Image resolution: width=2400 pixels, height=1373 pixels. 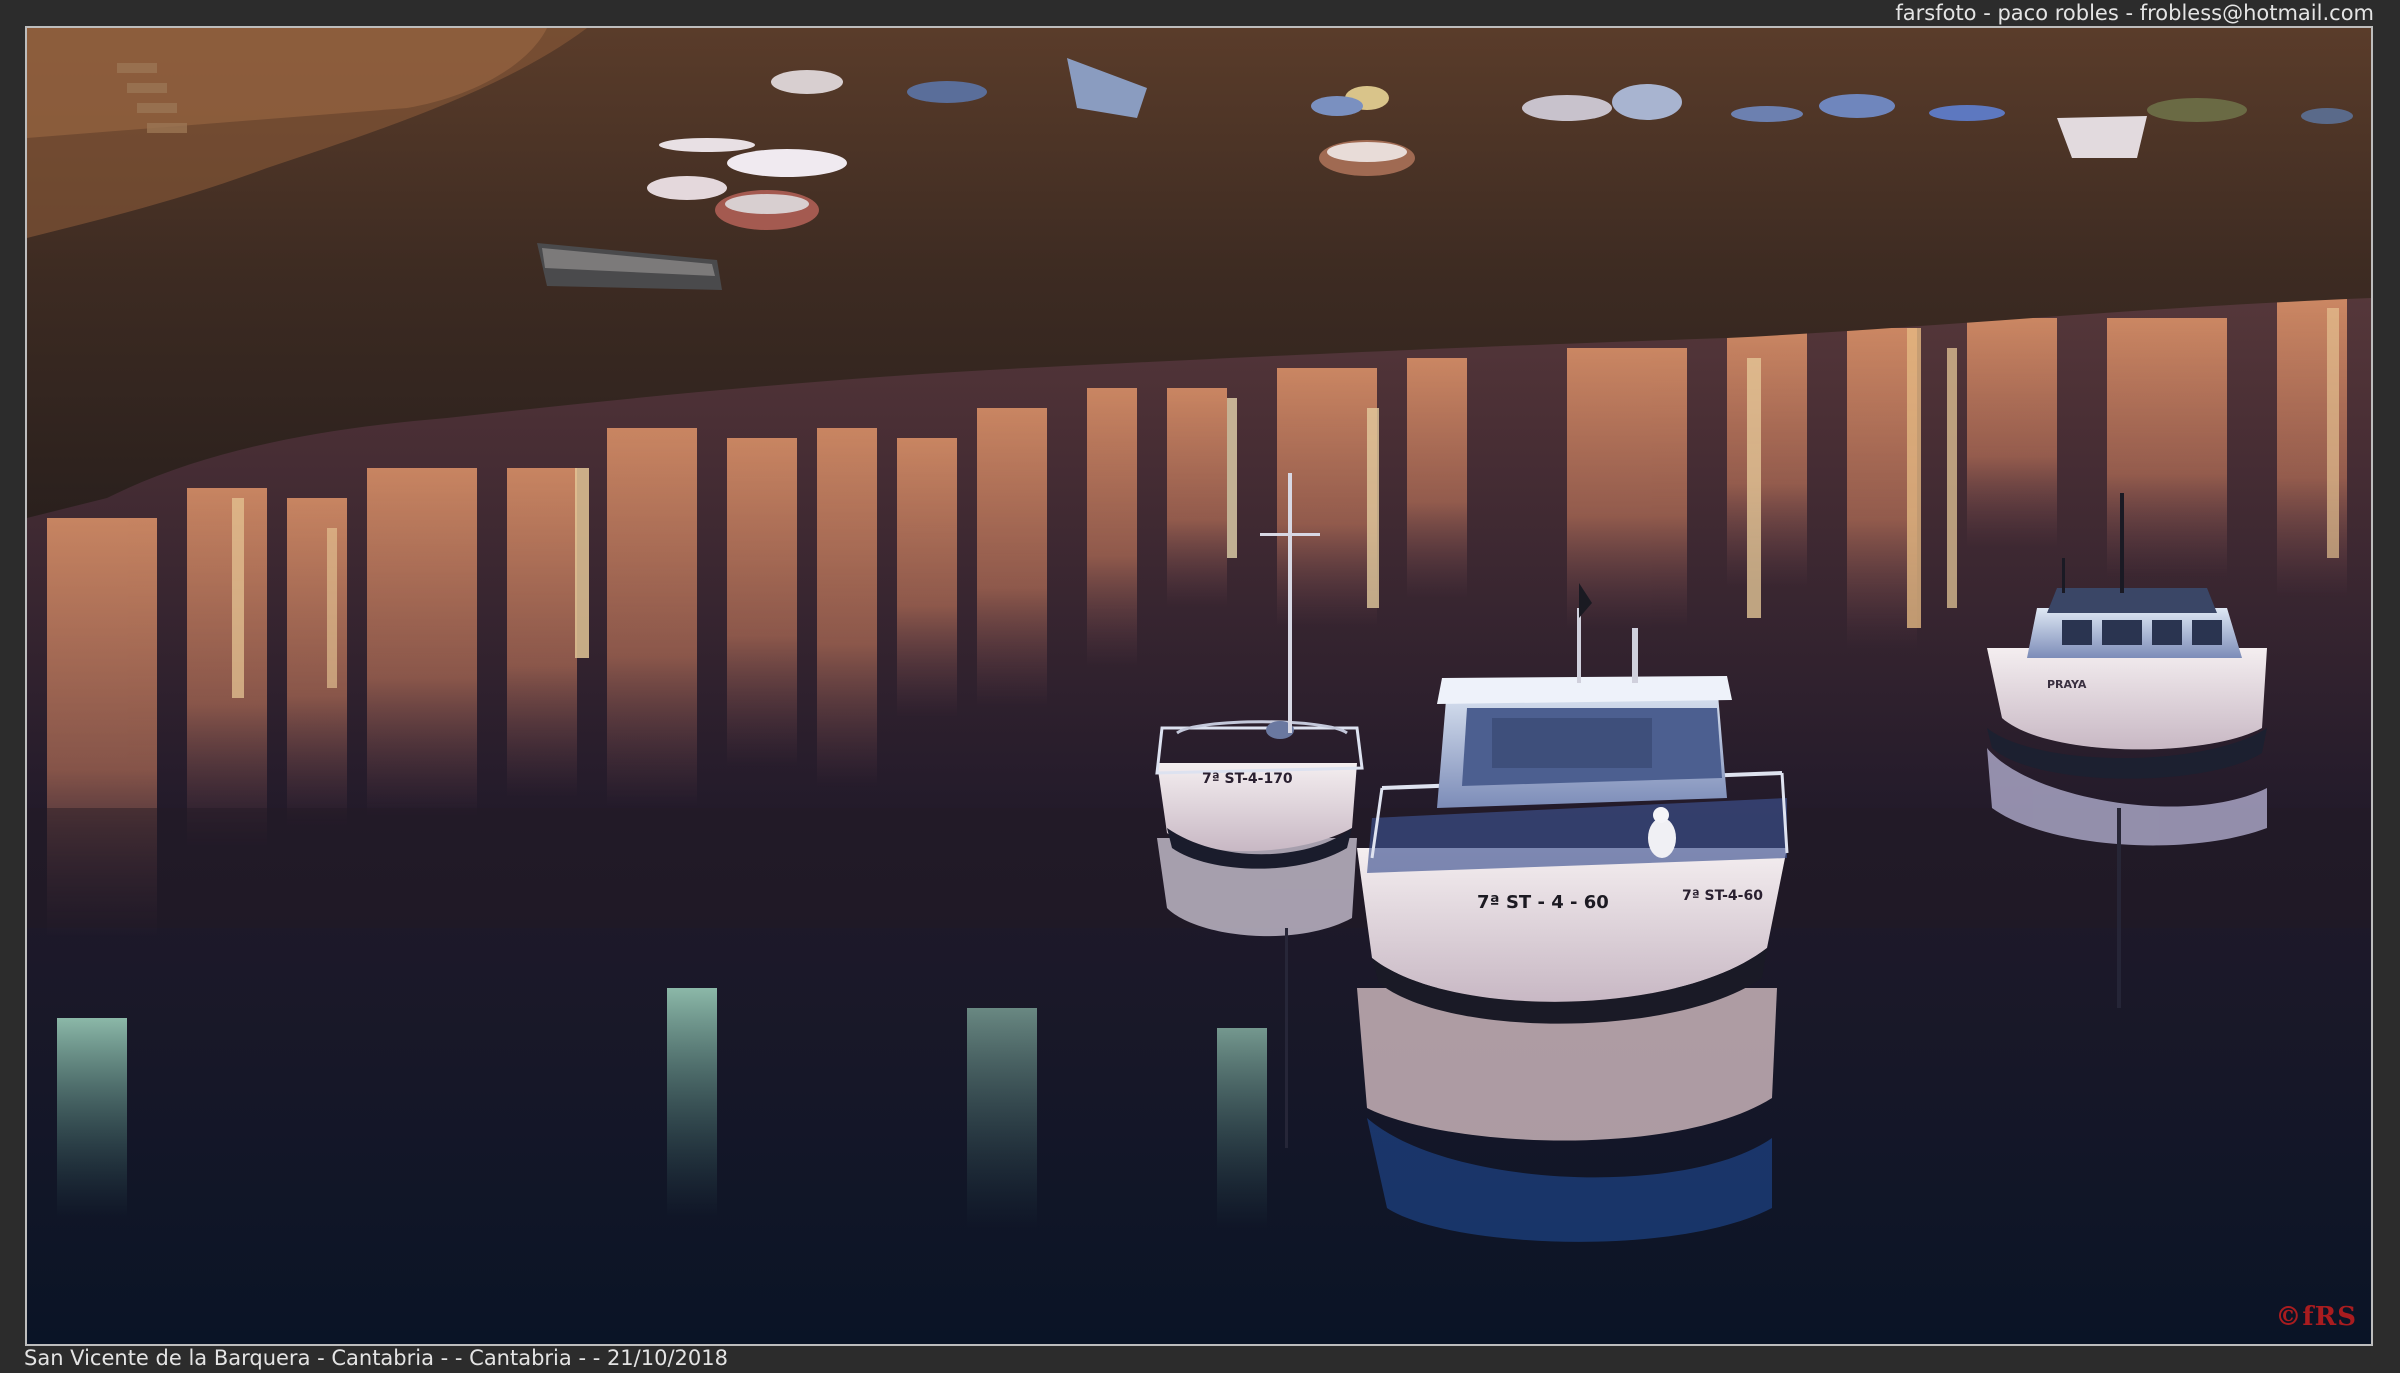 I want to click on center-boat-side-registration: 7ª ST-4-60, so click(x=1722, y=896).